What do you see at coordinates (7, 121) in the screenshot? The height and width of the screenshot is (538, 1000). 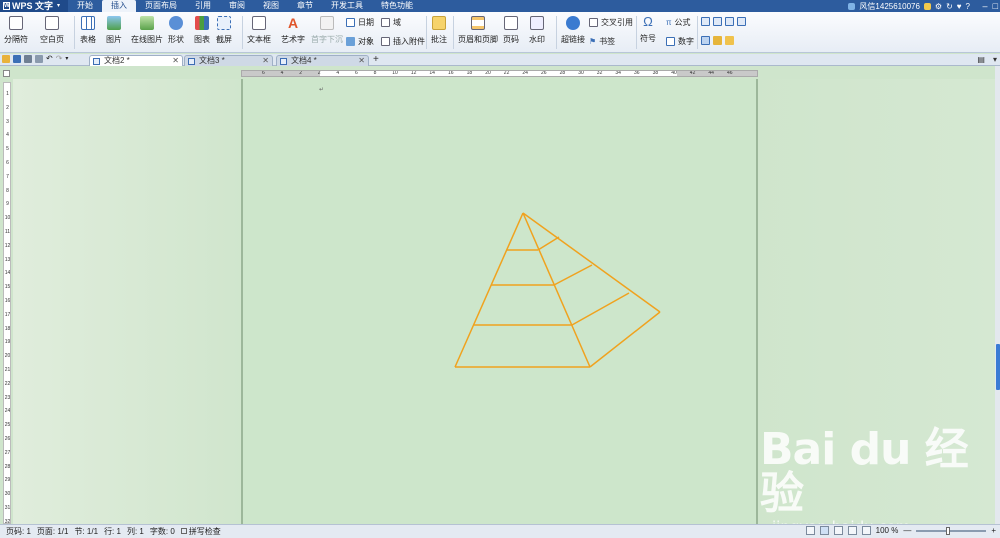 I see `ruler-tick-label: 3` at bounding box center [7, 121].